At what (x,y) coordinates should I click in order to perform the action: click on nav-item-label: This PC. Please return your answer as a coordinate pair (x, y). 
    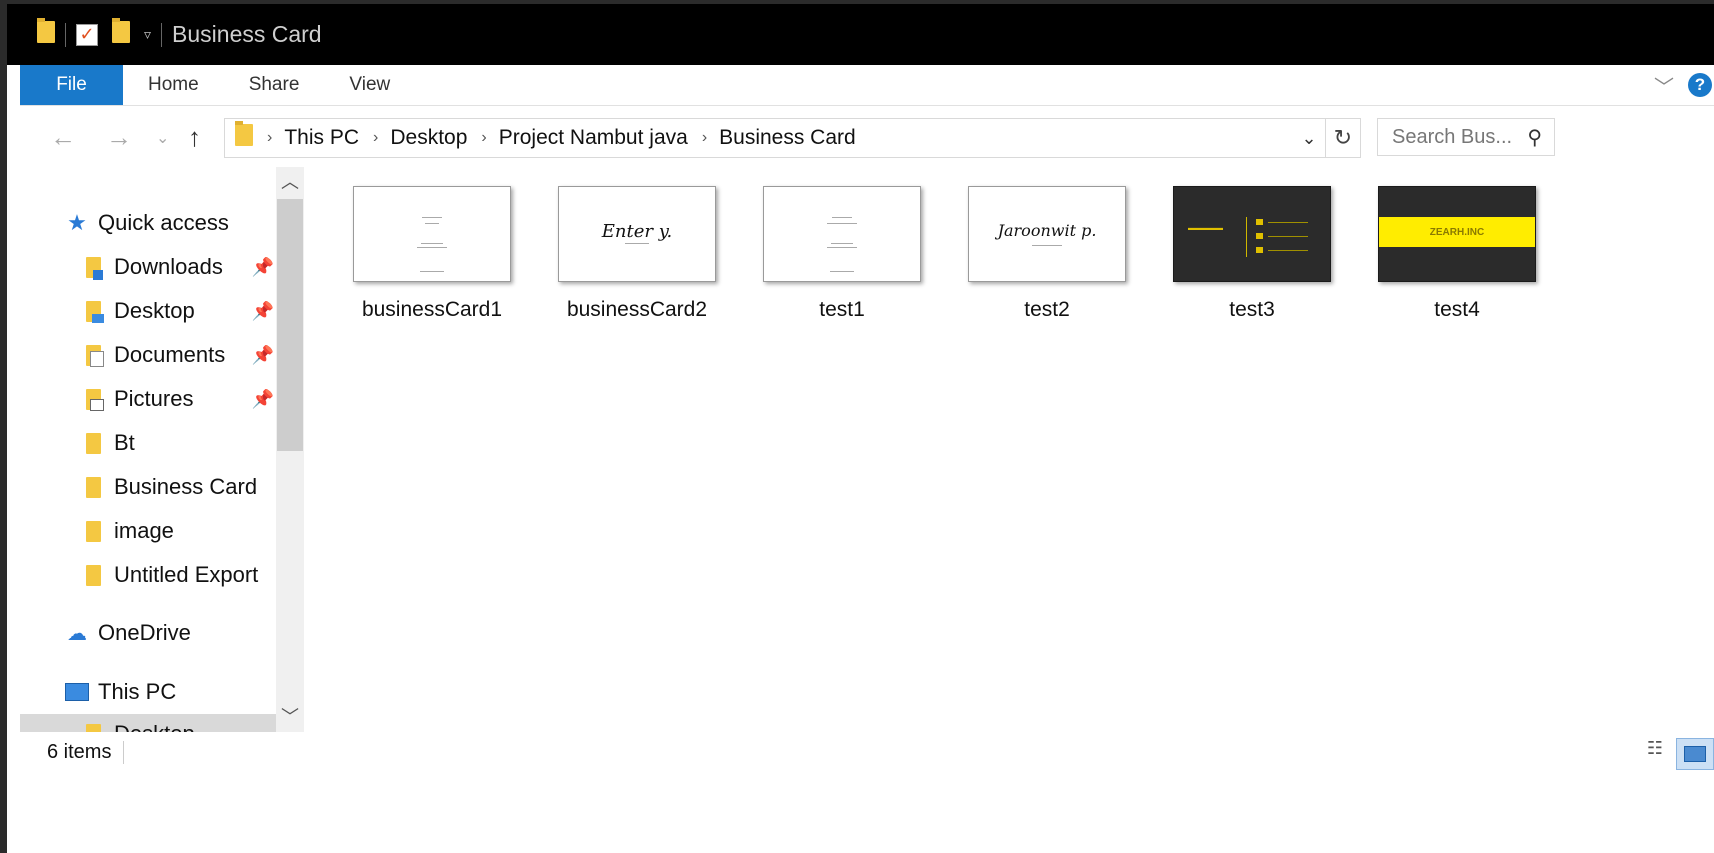
    Looking at the image, I should click on (137, 691).